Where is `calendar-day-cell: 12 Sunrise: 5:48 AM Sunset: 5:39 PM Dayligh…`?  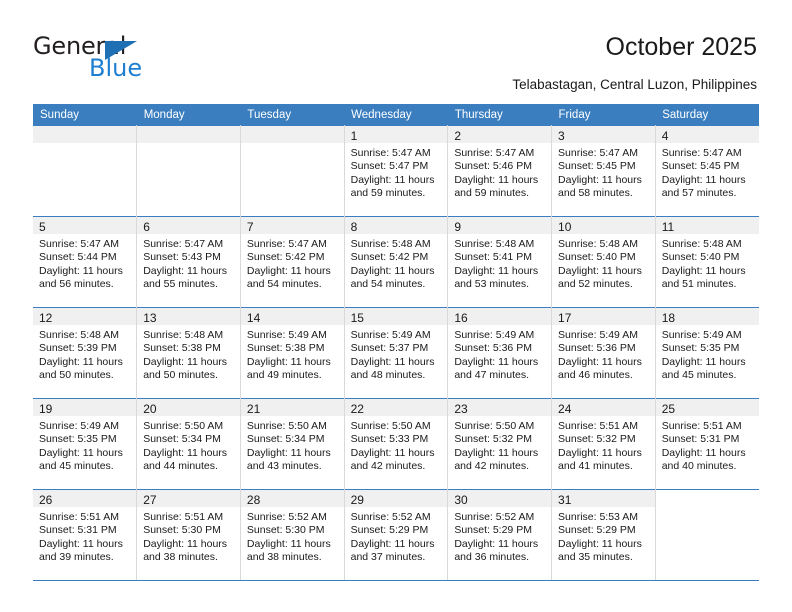
calendar-day-cell: 12 Sunrise: 5:48 AM Sunset: 5:39 PM Dayligh… is located at coordinates (85, 353).